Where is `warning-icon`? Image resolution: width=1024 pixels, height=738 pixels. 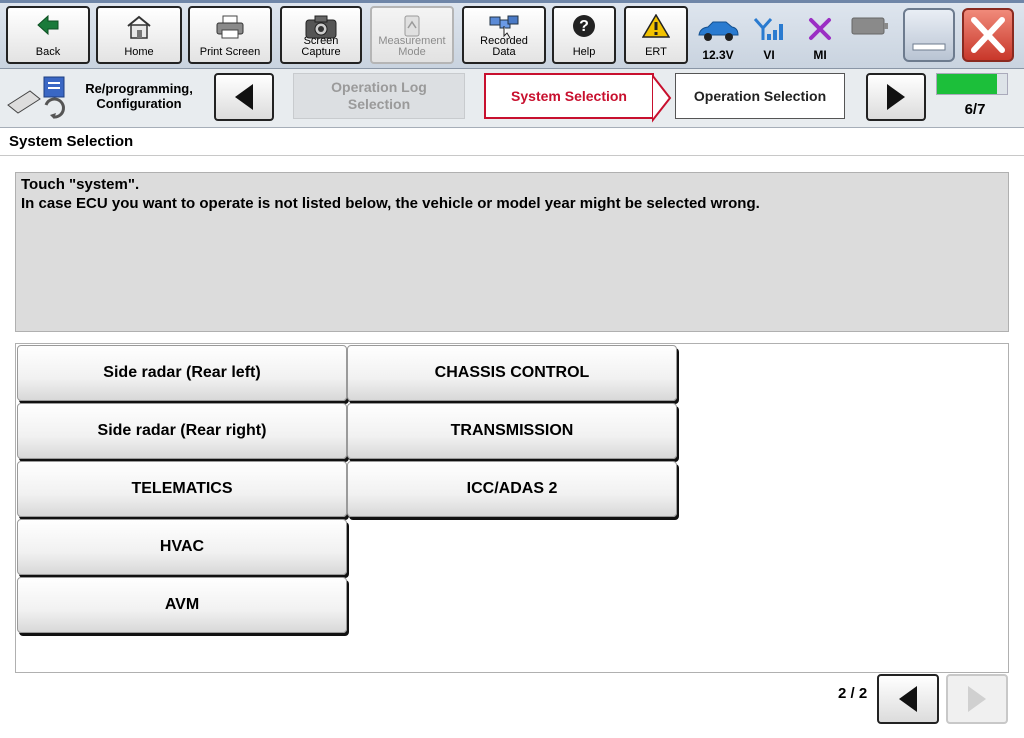
warning-icon is located at coordinates (656, 26).